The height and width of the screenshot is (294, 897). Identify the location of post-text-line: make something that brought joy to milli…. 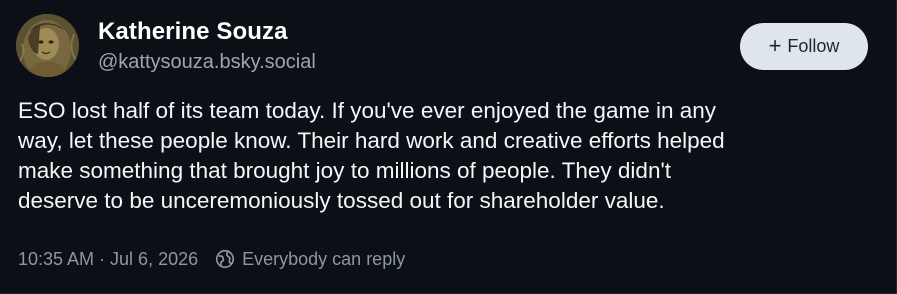
(345, 170).